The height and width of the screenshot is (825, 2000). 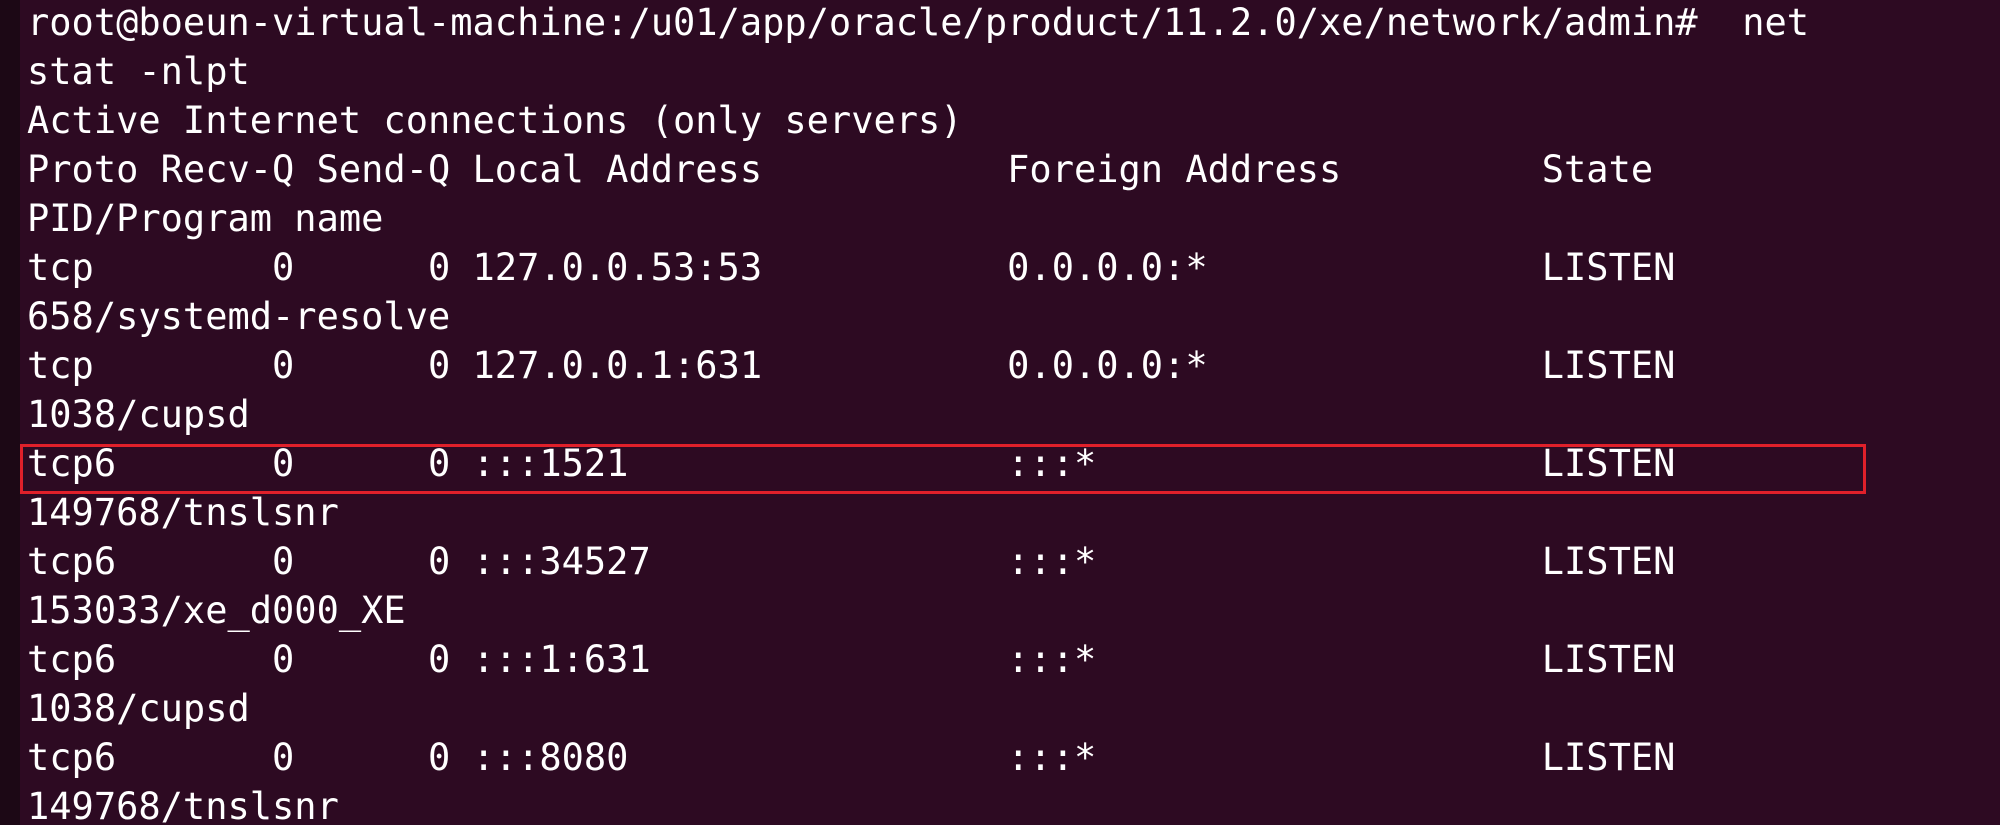 What do you see at coordinates (205, 218) in the screenshot?
I see `table-header-continuation: PID/Program name` at bounding box center [205, 218].